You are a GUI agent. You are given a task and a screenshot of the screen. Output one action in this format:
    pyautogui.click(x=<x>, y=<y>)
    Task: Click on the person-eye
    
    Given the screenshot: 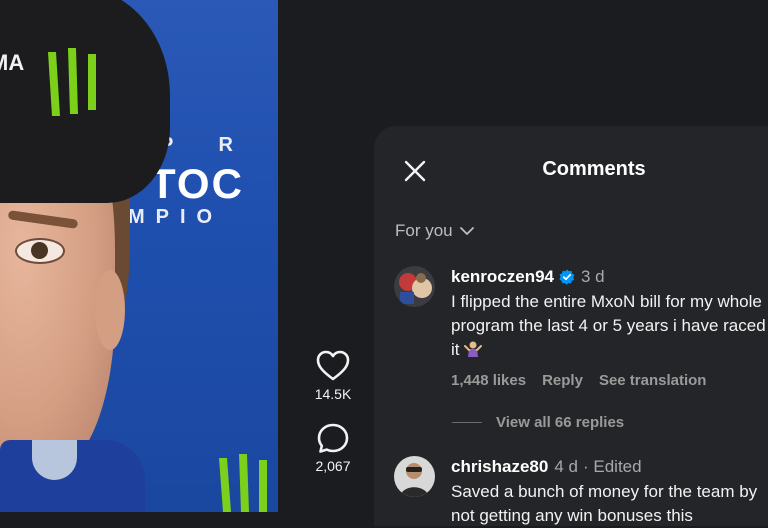 What is the action you would take?
    pyautogui.click(x=40, y=251)
    